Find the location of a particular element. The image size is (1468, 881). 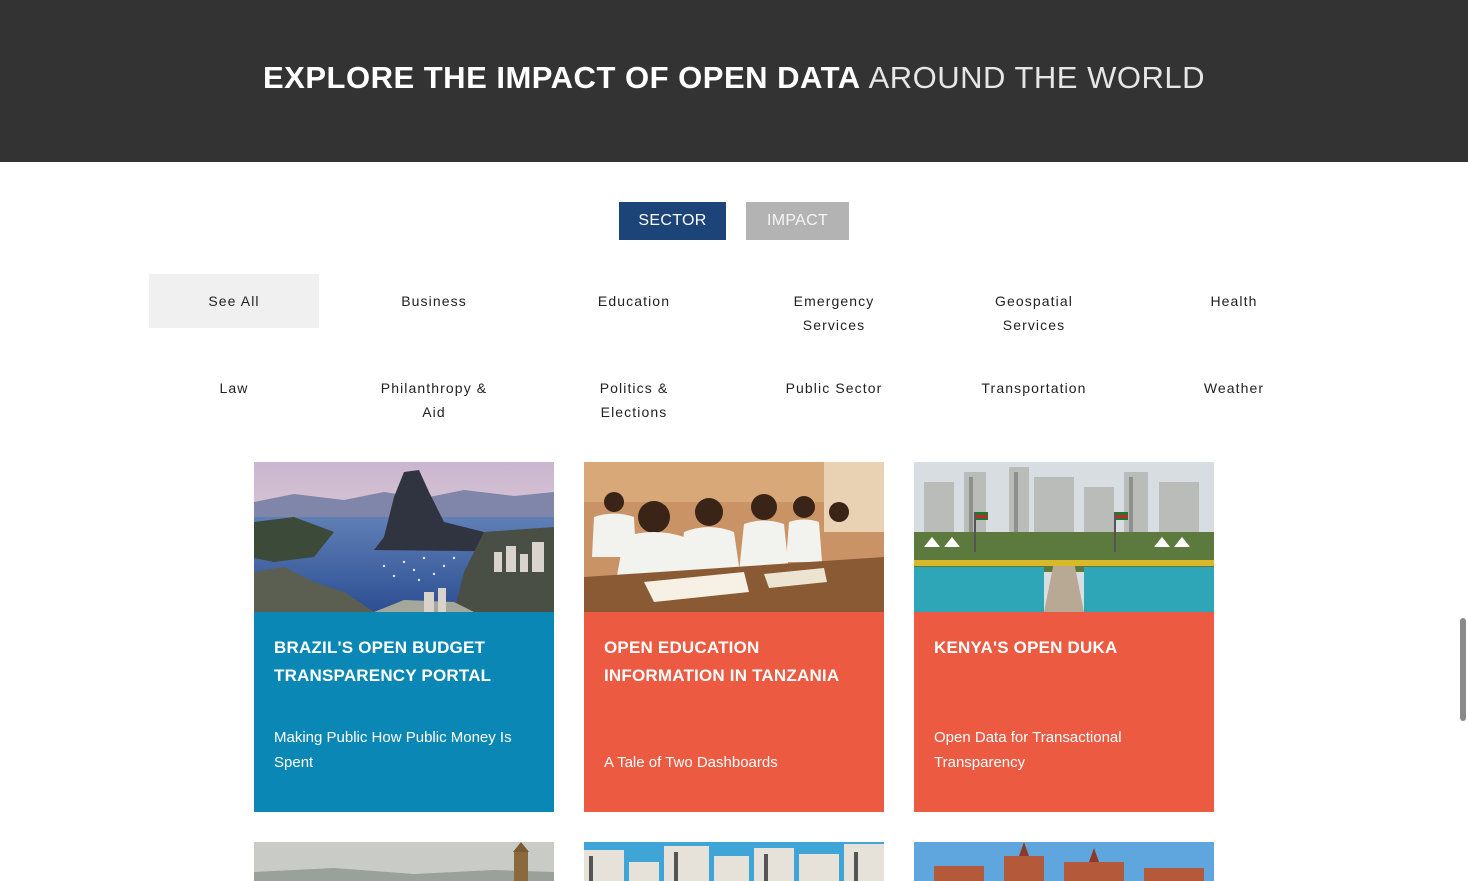

filter-label: Geospatial Services is located at coordinates (1034, 313).